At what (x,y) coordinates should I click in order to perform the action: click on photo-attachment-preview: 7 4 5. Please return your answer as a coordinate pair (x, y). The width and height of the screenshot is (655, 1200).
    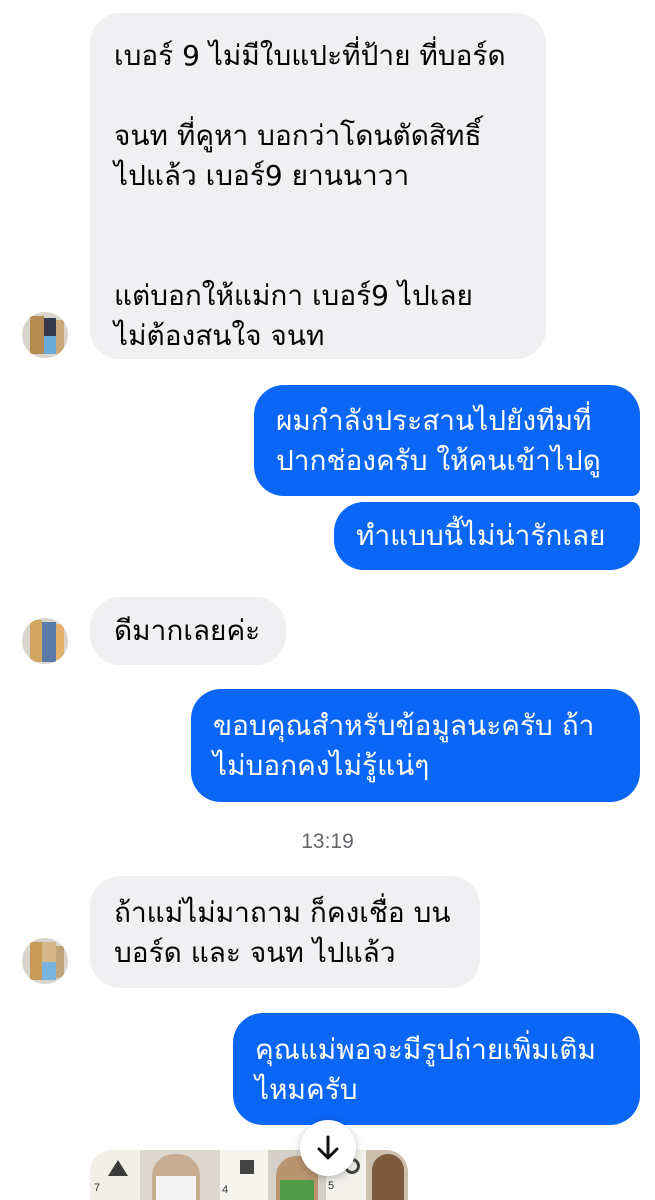
    Looking at the image, I should click on (249, 1175).